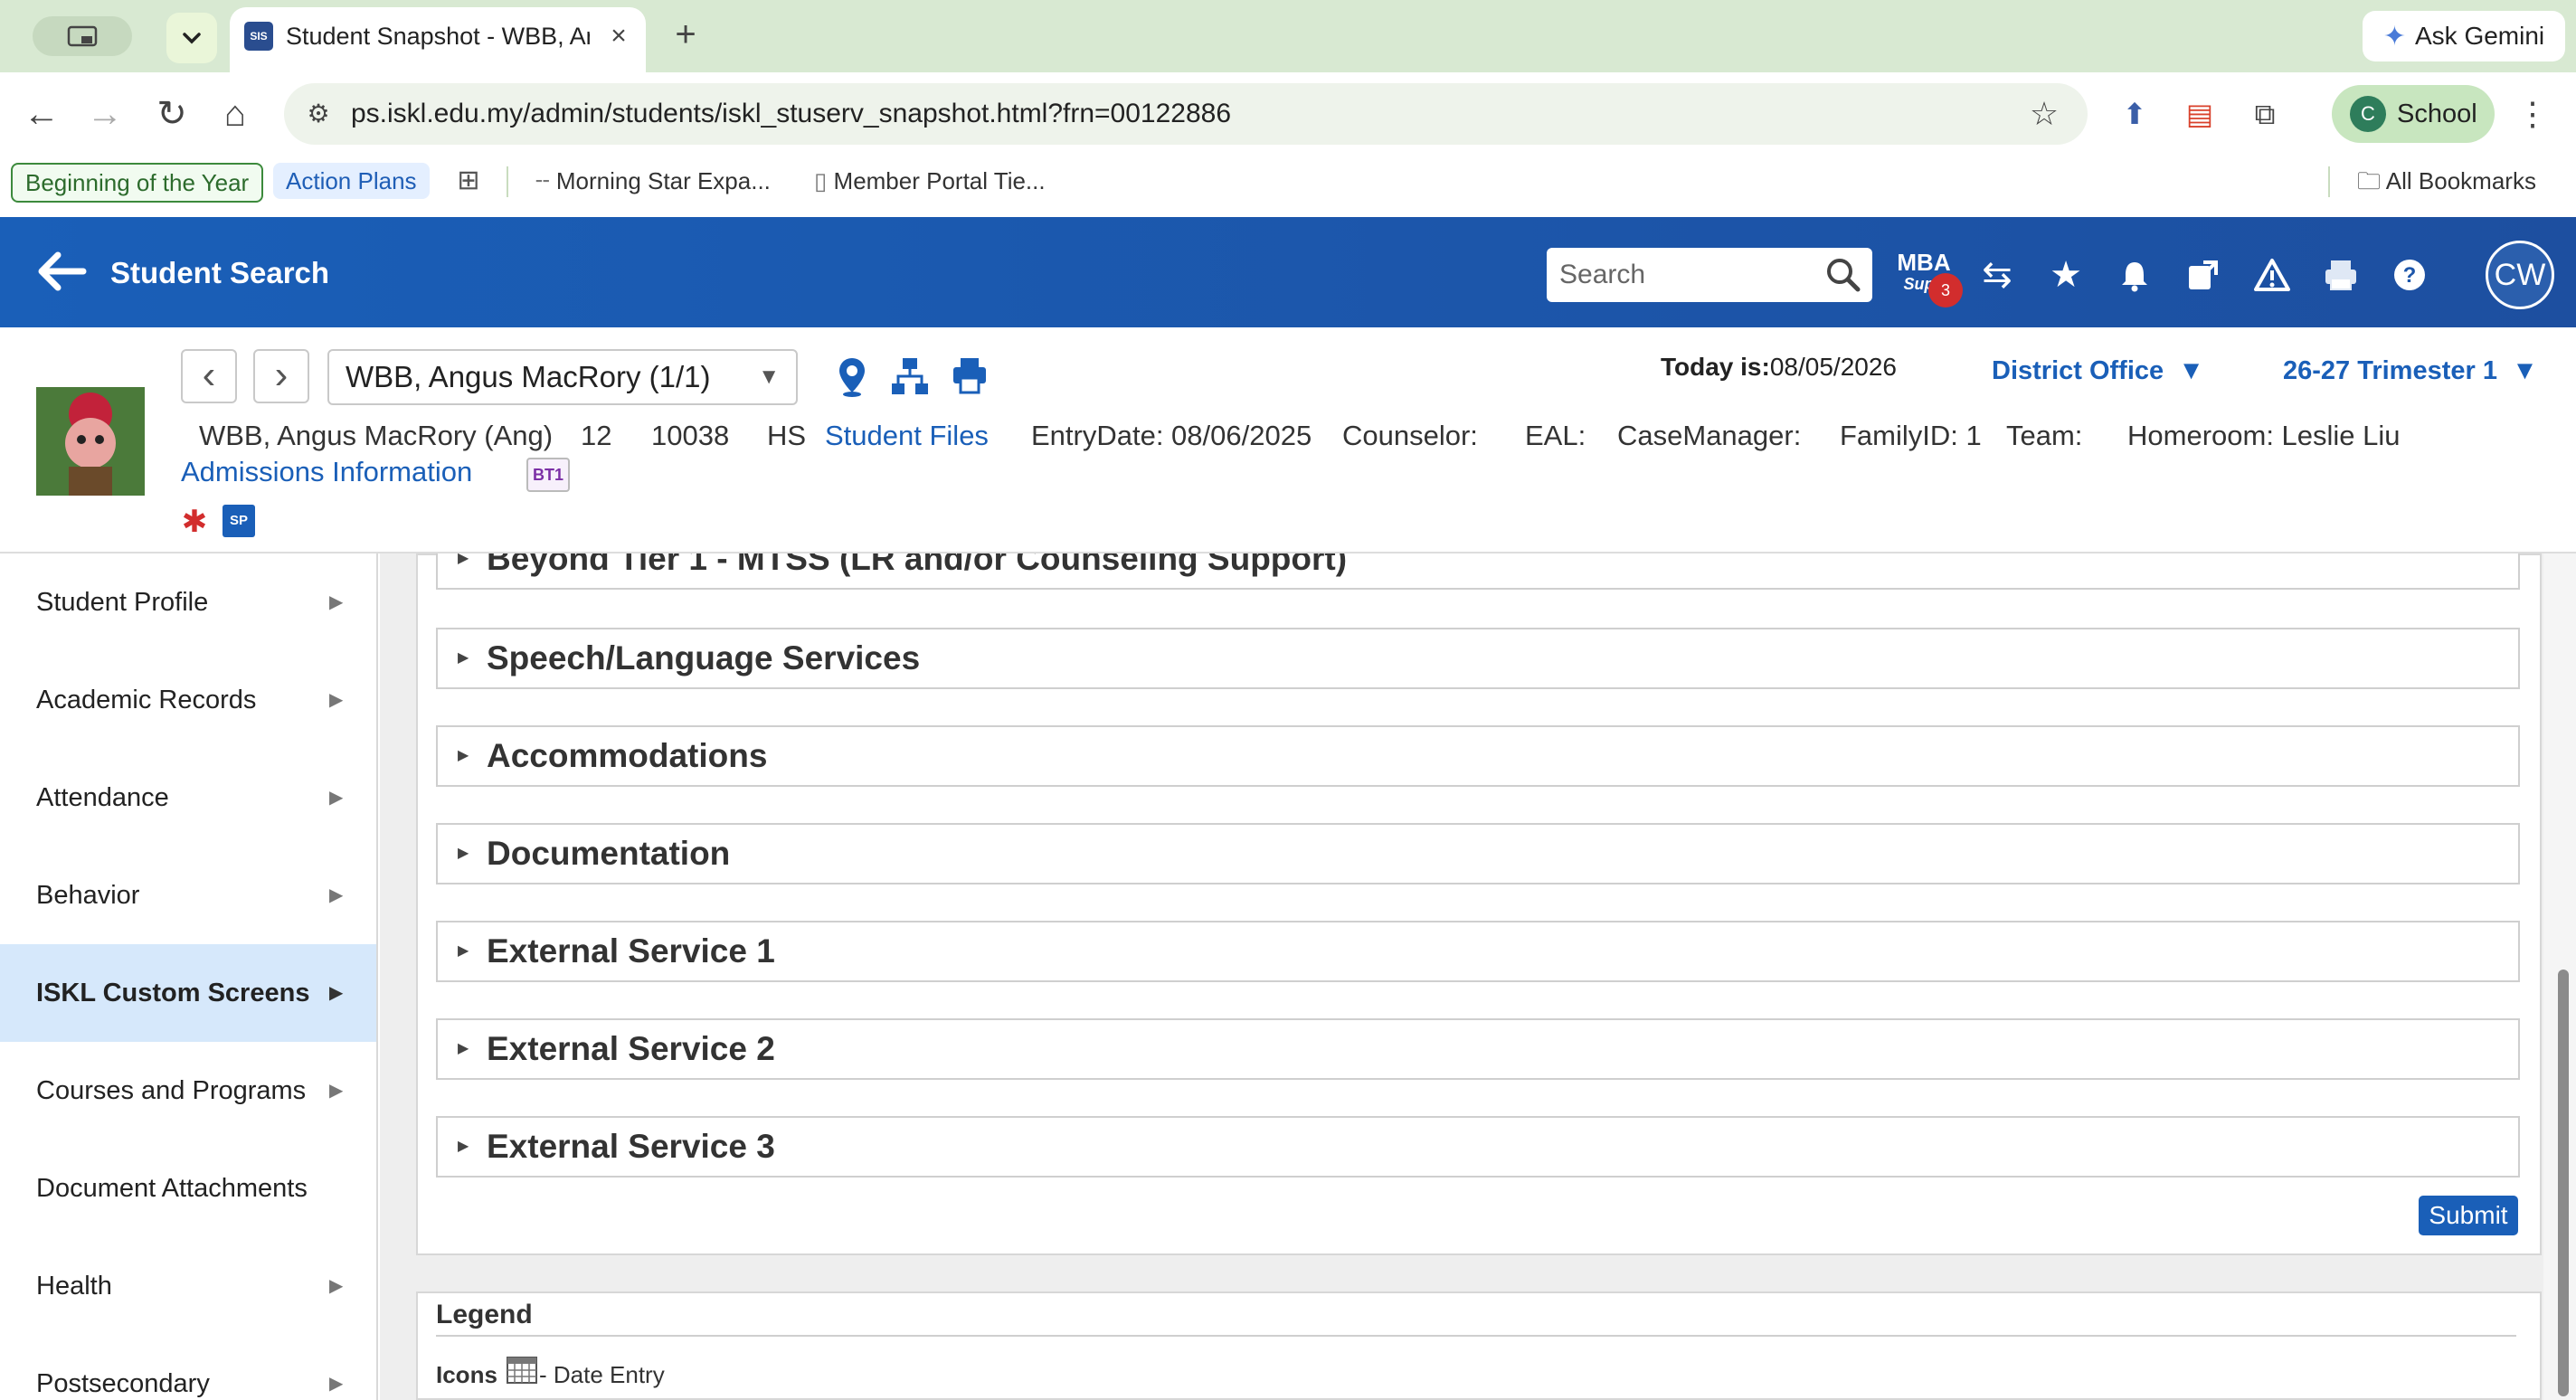  I want to click on search-icon, so click(1843, 275).